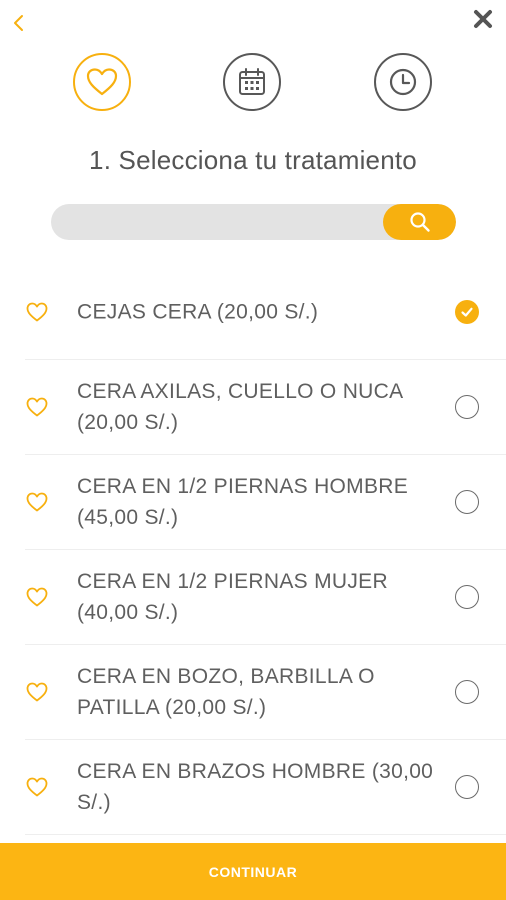 The width and height of the screenshot is (506, 900). I want to click on step-date, so click(252, 82).